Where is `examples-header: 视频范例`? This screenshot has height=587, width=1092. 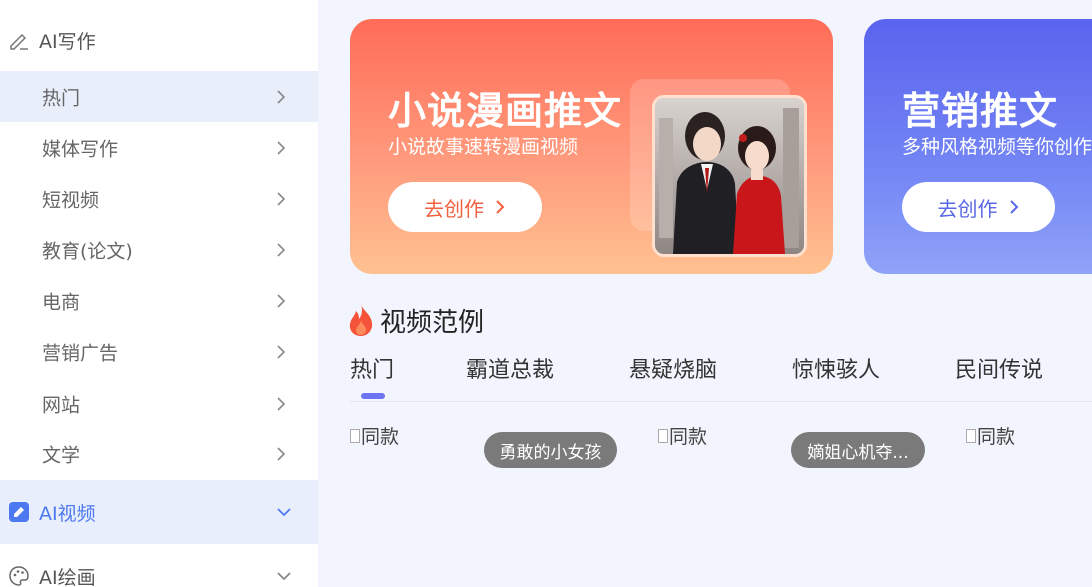
examples-header: 视频范例 is located at coordinates (415, 320).